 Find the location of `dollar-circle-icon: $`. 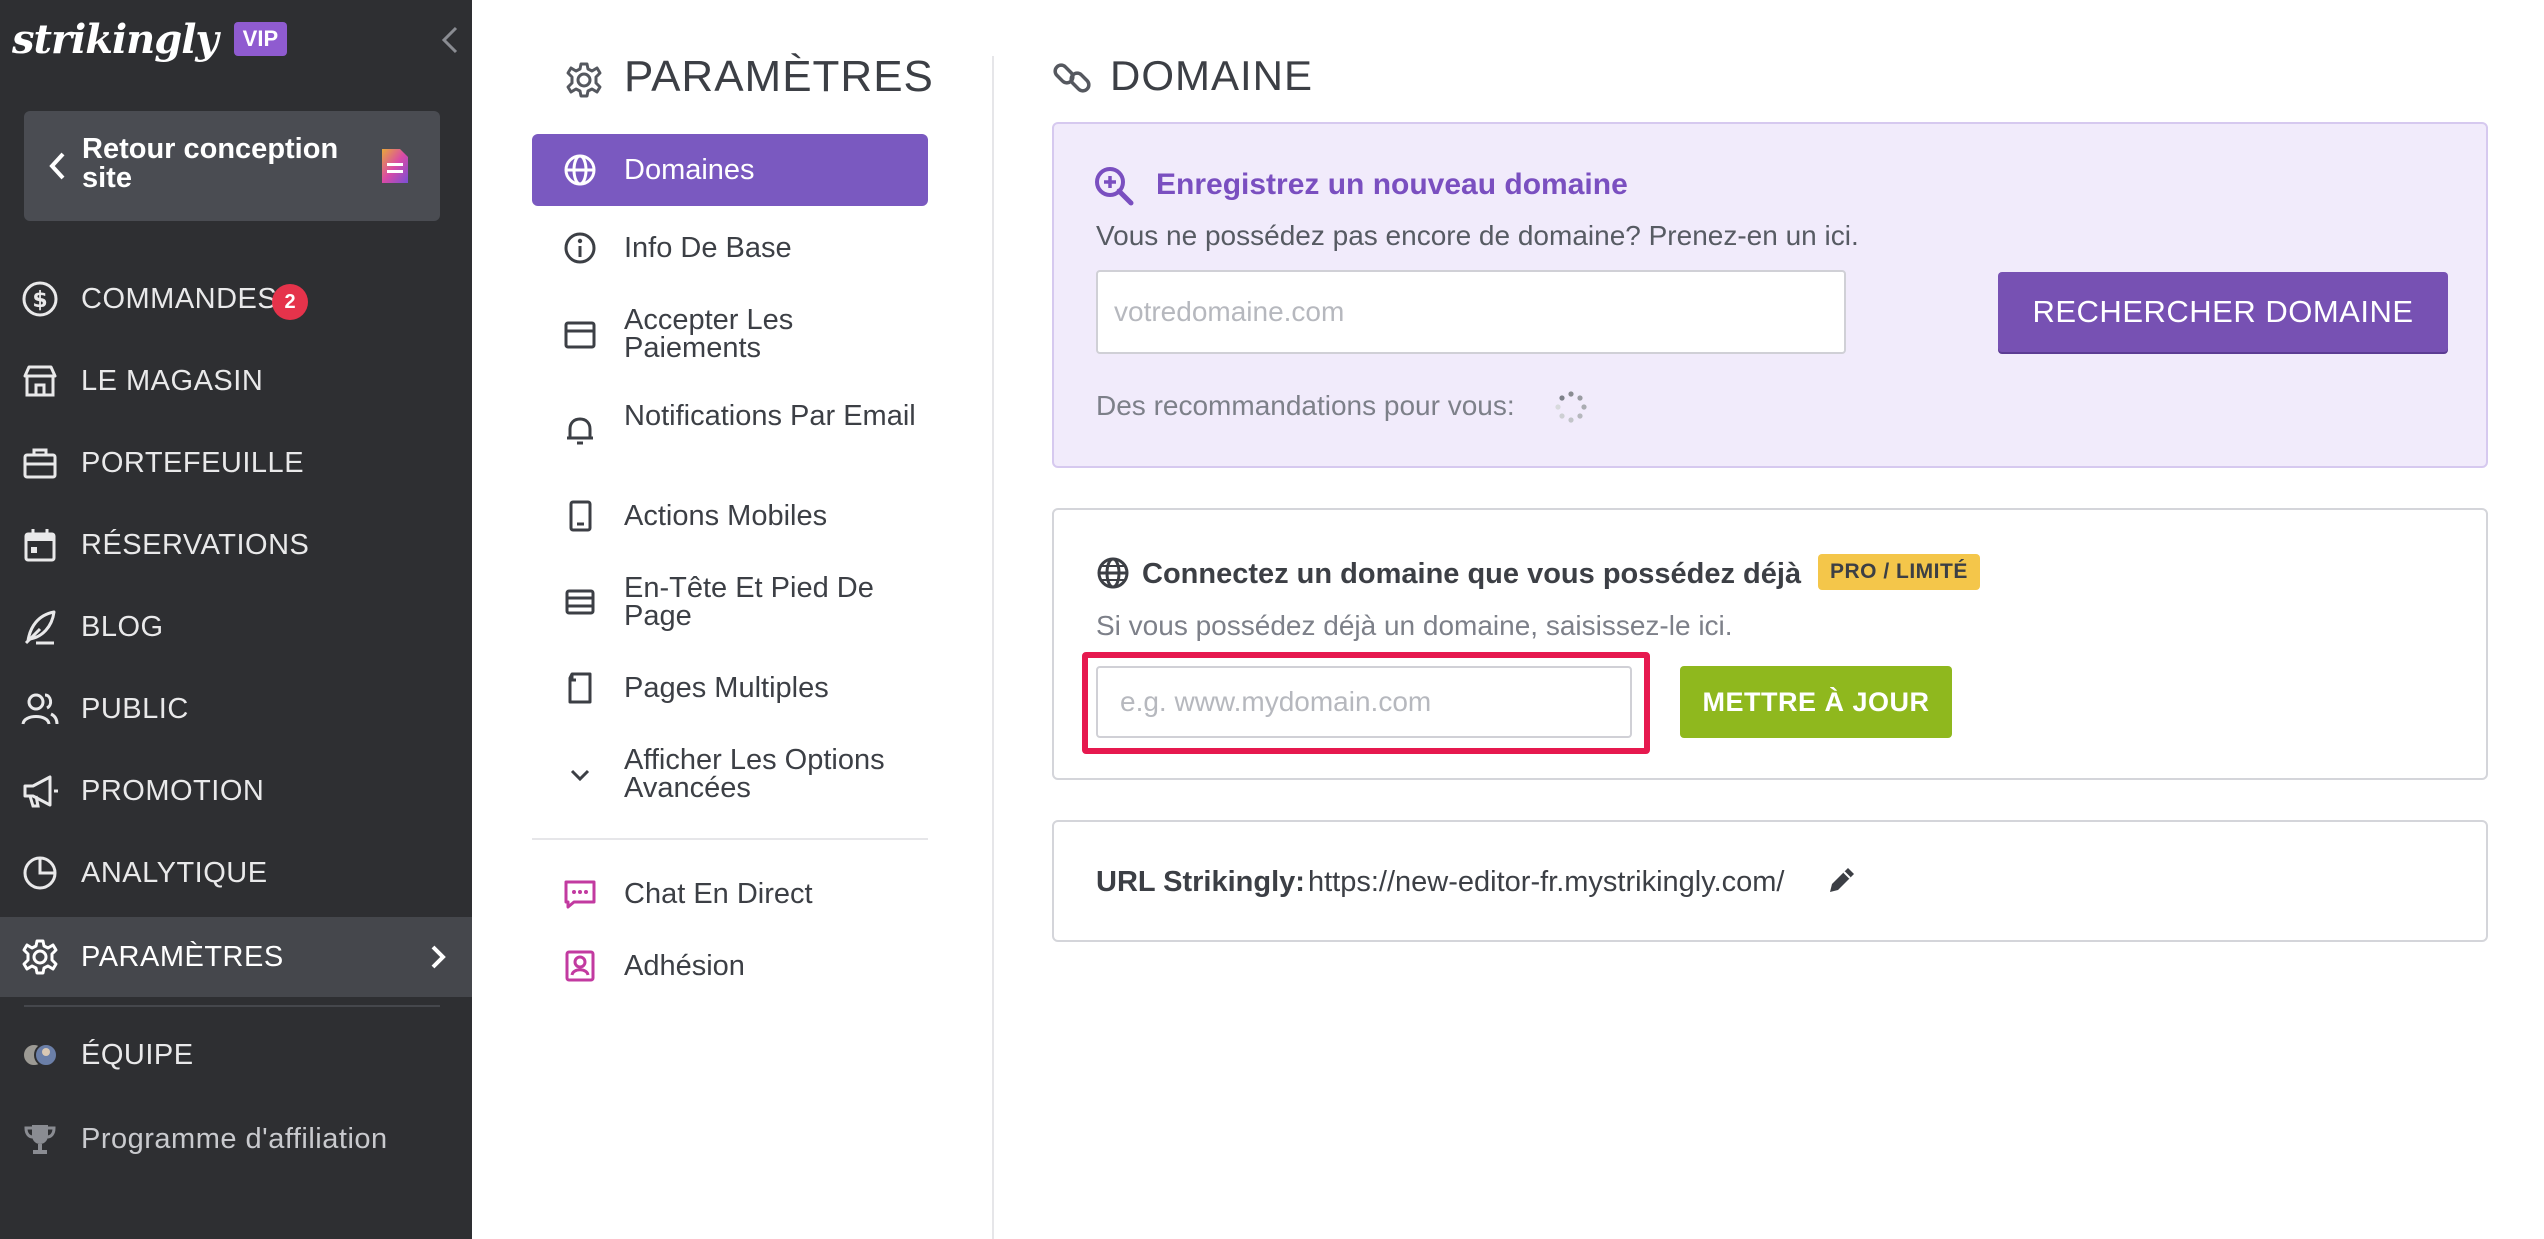

dollar-circle-icon: $ is located at coordinates (40, 299).